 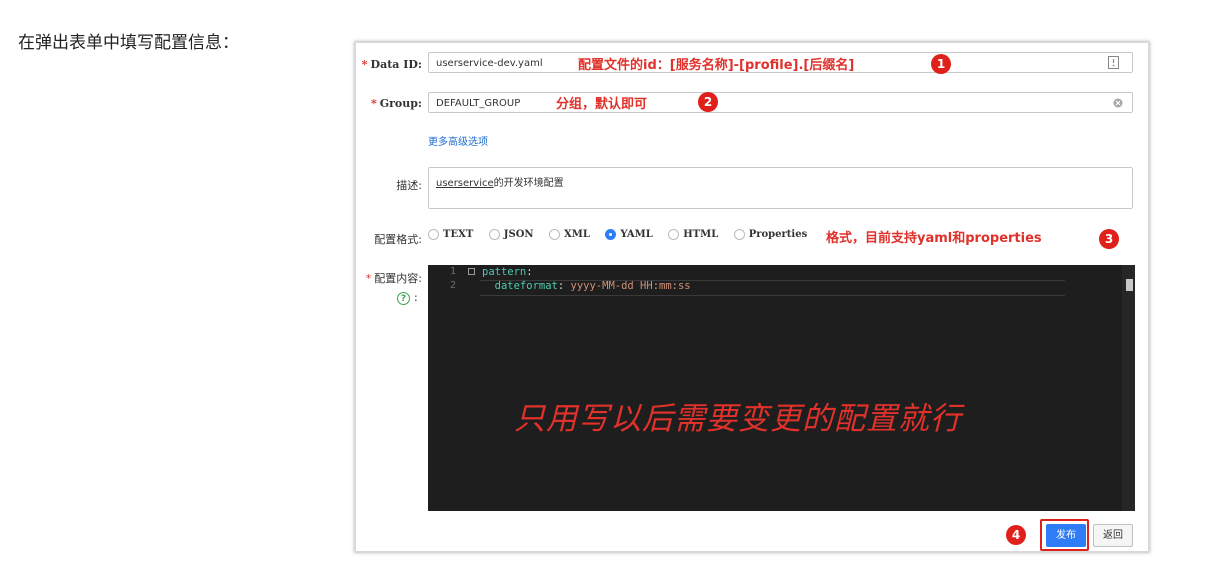 I want to click on annotation-data-id: 配置文件的id：[服务名称]-[profile].[后缀名], so click(x=716, y=65).